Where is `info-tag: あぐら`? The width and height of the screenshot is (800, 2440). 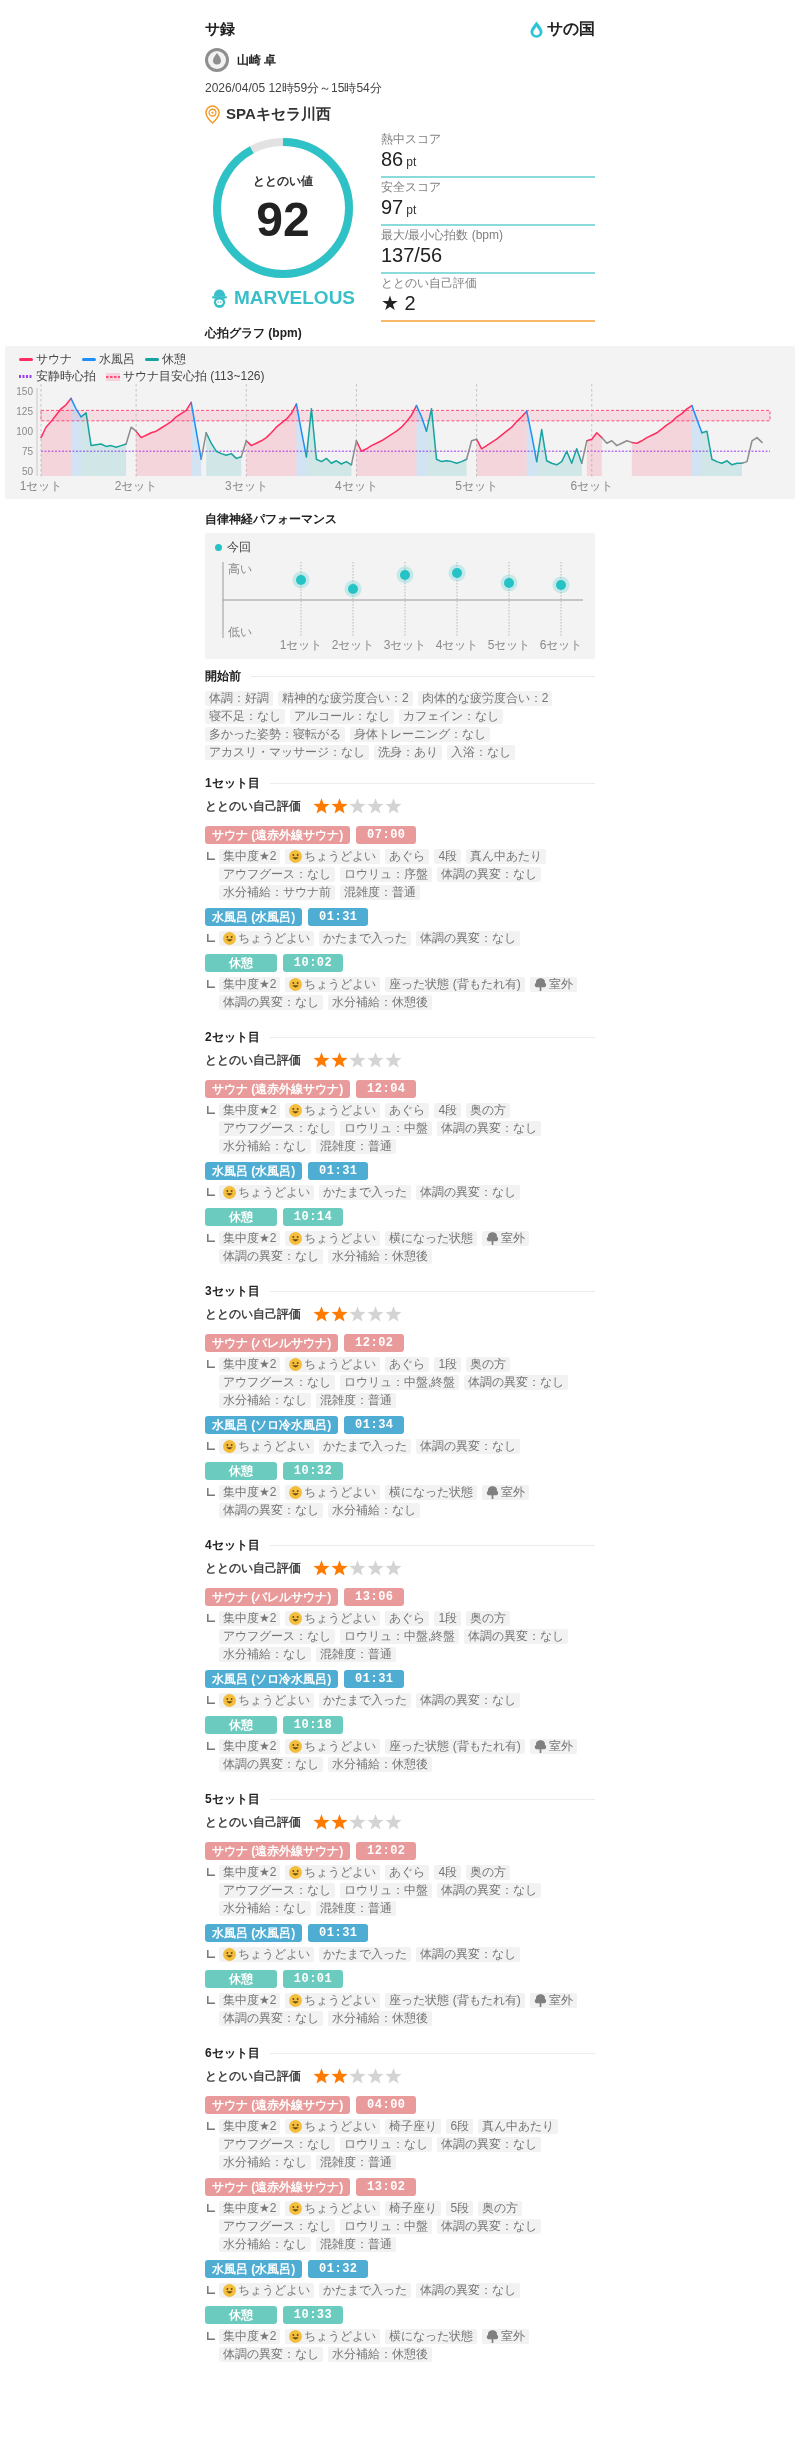 info-tag: あぐら is located at coordinates (407, 1110).